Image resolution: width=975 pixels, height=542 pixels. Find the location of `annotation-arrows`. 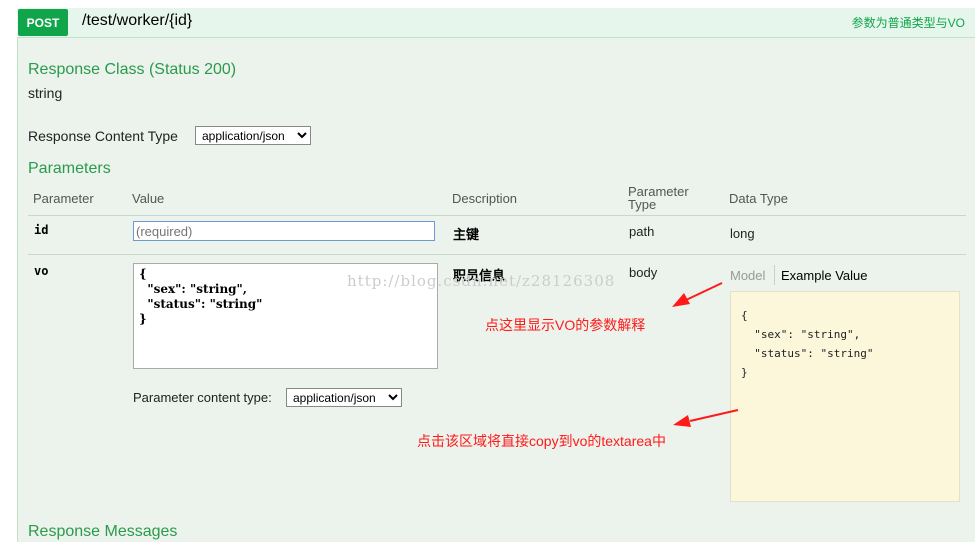

annotation-arrows is located at coordinates (705, 354).